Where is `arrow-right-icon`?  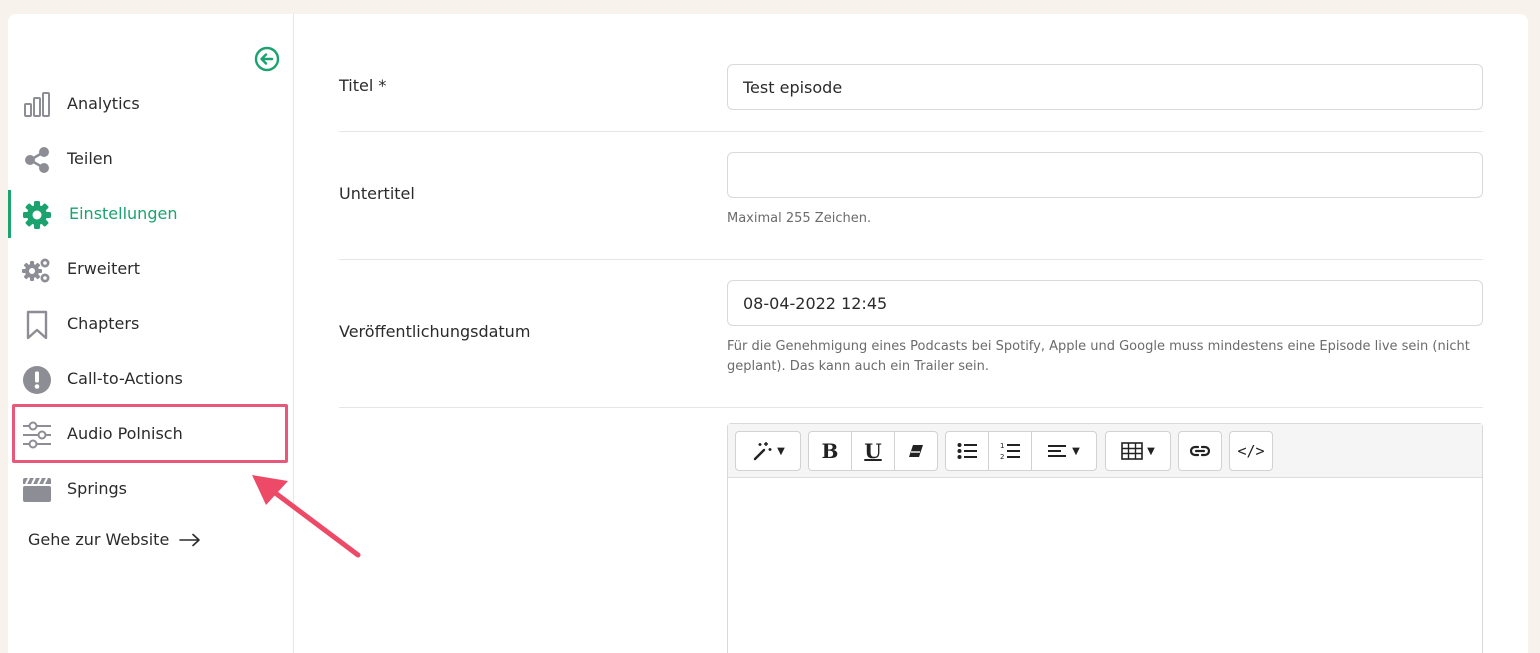 arrow-right-icon is located at coordinates (190, 539).